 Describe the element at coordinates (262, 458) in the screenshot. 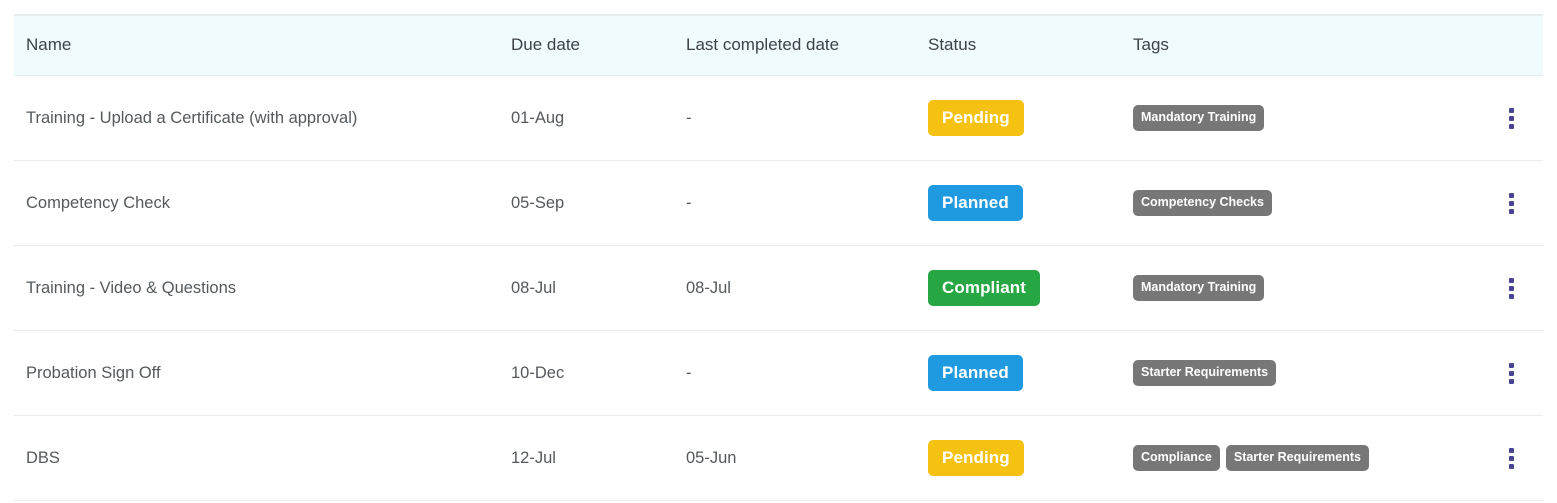

I see `cell-name: DBS` at that location.